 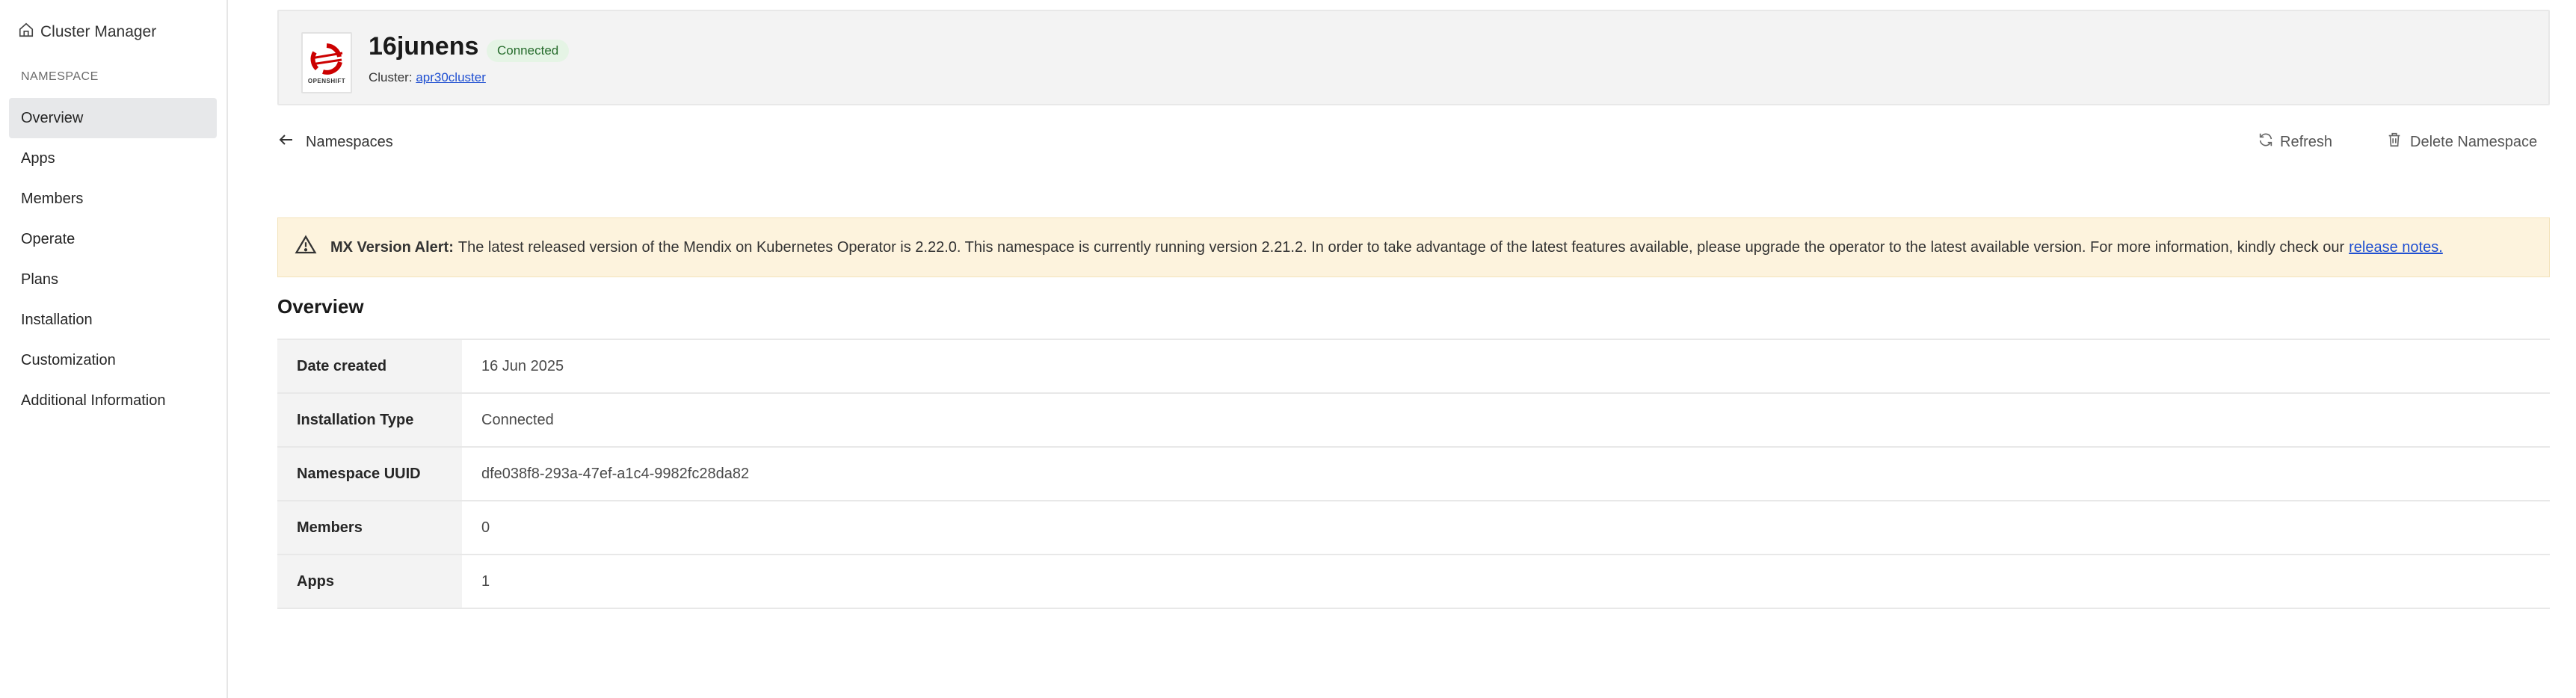 What do you see at coordinates (113, 118) in the screenshot?
I see `sidebar-item-overview: Overview` at bounding box center [113, 118].